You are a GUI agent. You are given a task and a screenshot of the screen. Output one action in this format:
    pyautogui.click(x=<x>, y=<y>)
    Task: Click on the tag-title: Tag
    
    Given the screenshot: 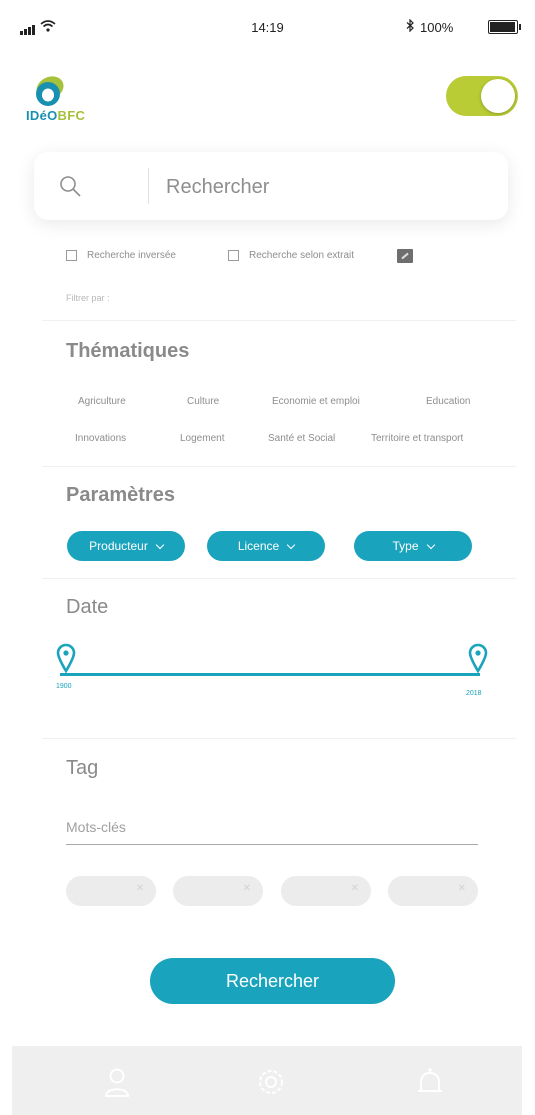 What is the action you would take?
    pyautogui.click(x=82, y=768)
    